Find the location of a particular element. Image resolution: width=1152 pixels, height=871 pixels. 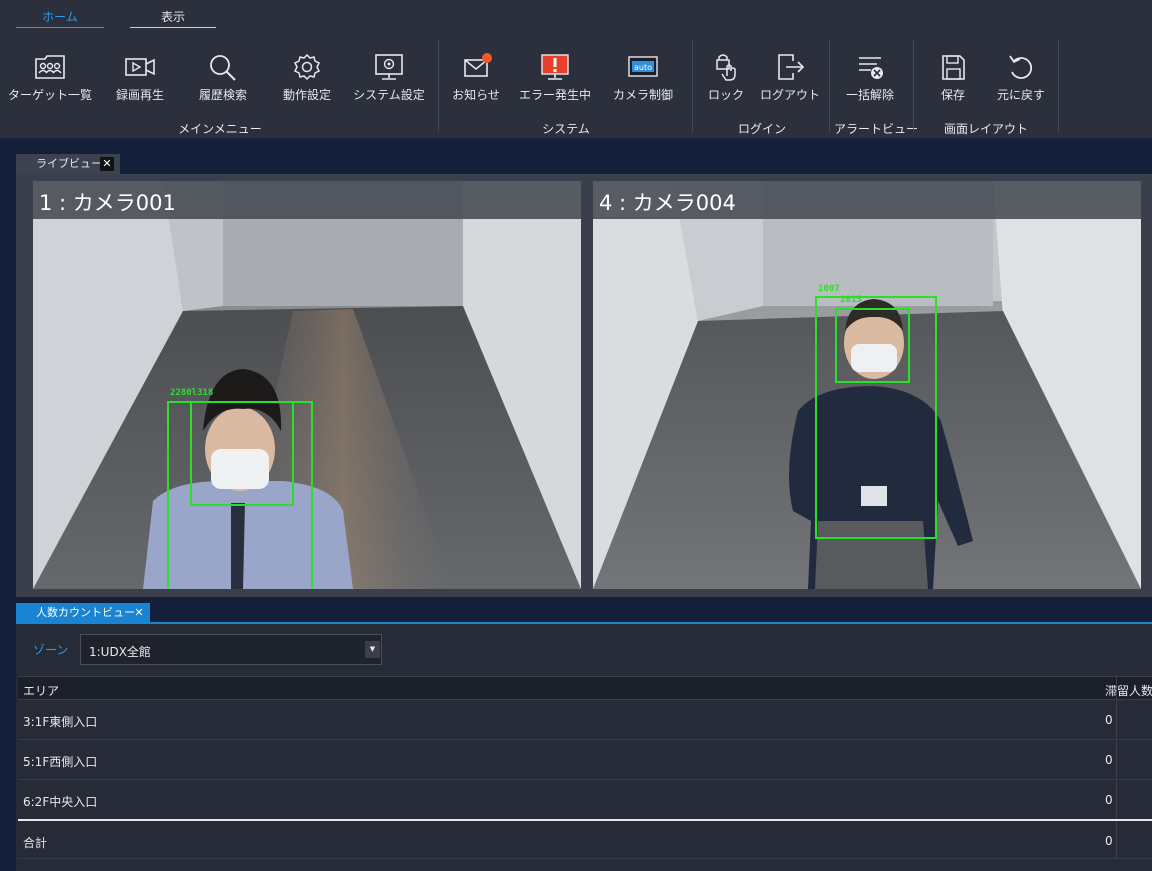

column-header-count: 滞留人数 is located at coordinates (1128, 690).